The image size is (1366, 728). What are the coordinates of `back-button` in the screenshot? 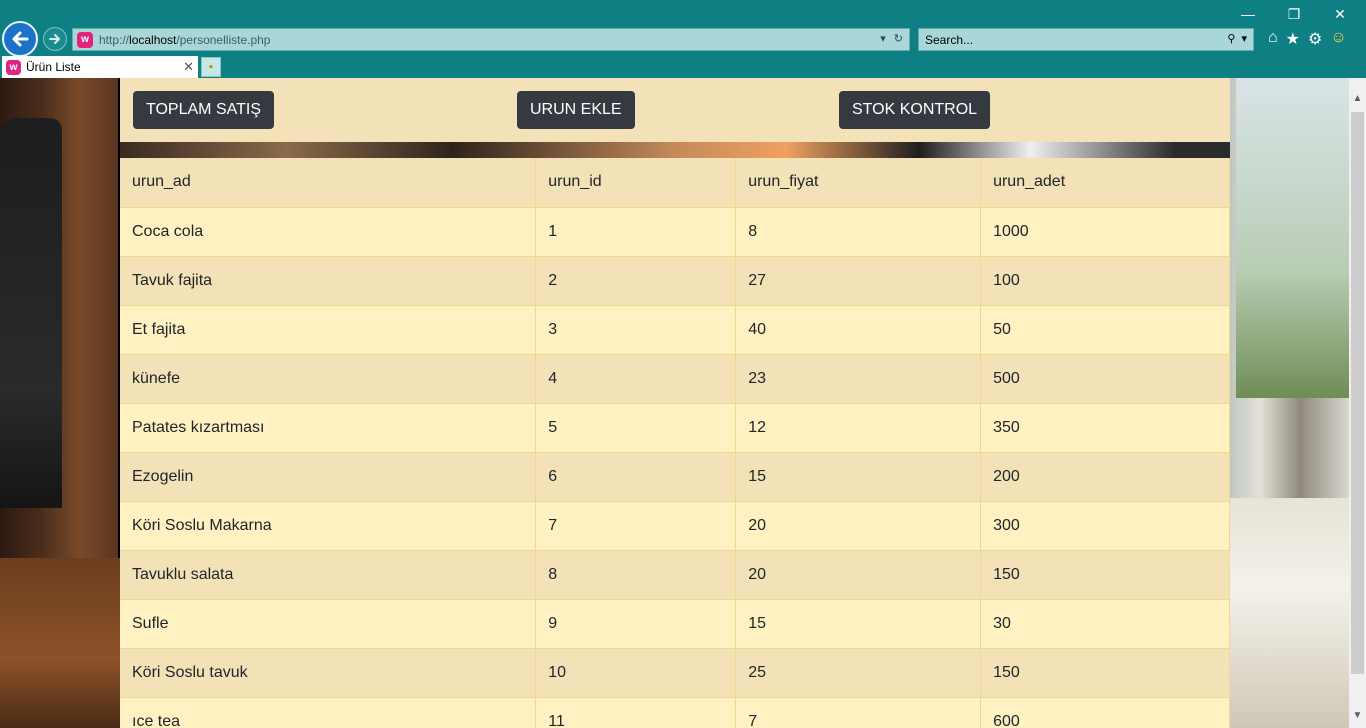 It's located at (20, 39).